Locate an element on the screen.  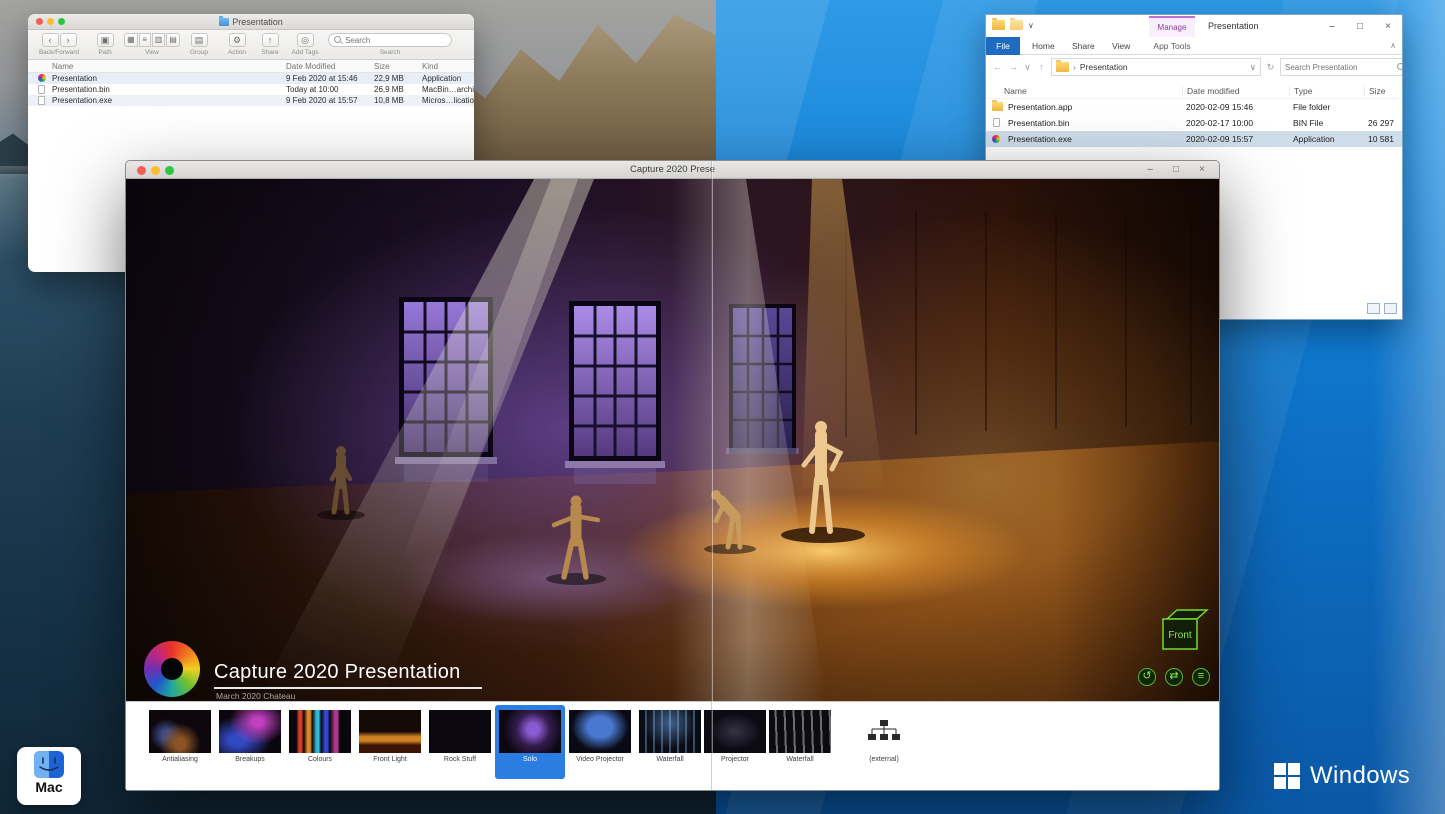
path-icon: ▣ is located at coordinates (105, 40).